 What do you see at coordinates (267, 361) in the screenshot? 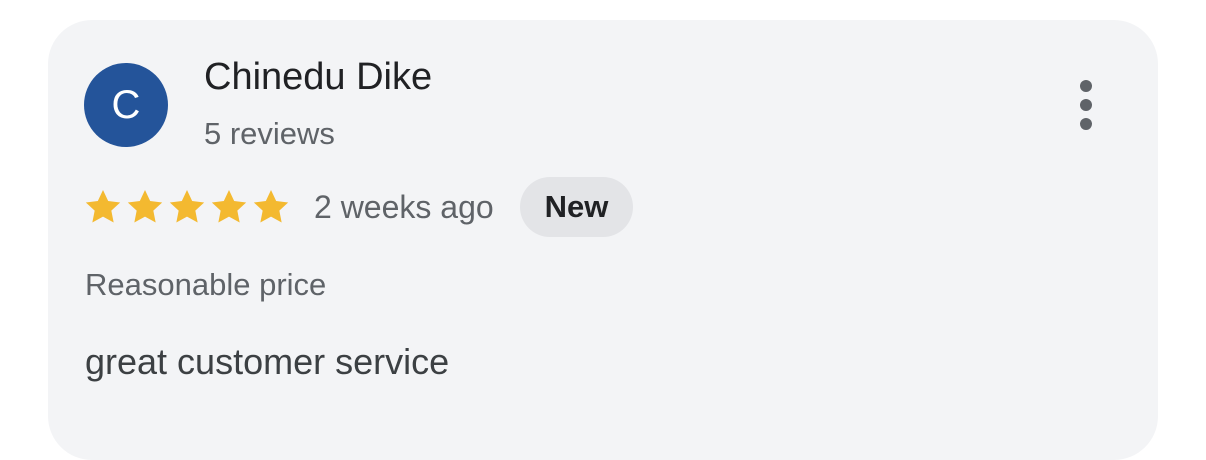
I see `review-text: great customer service` at bounding box center [267, 361].